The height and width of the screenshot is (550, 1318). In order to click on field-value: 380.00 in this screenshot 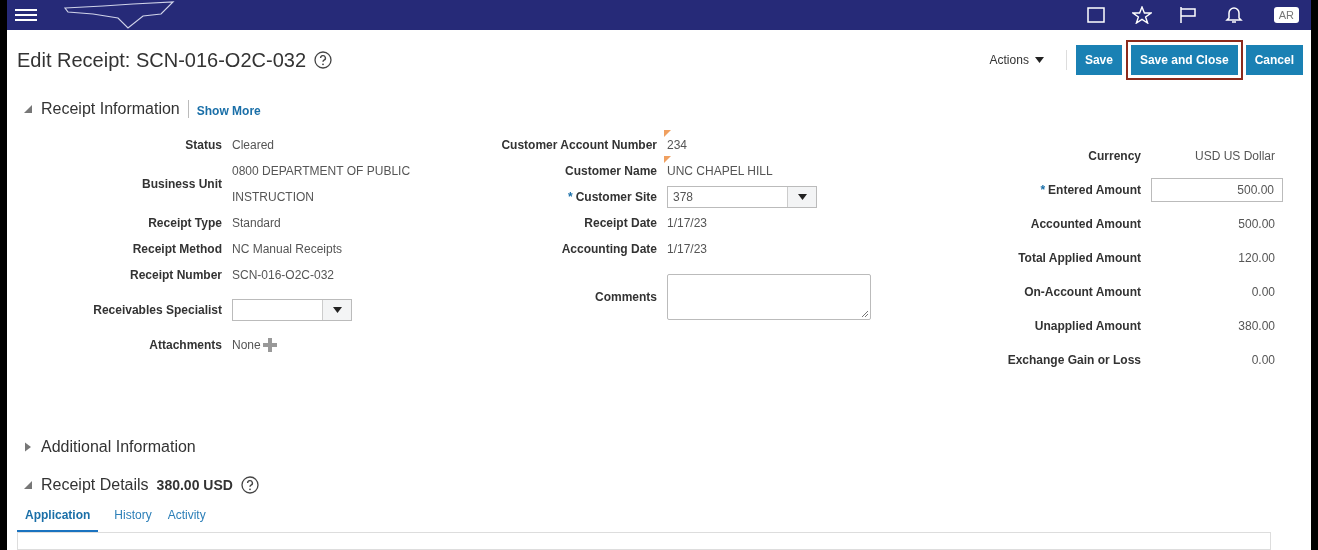, I will do `click(1256, 326)`.